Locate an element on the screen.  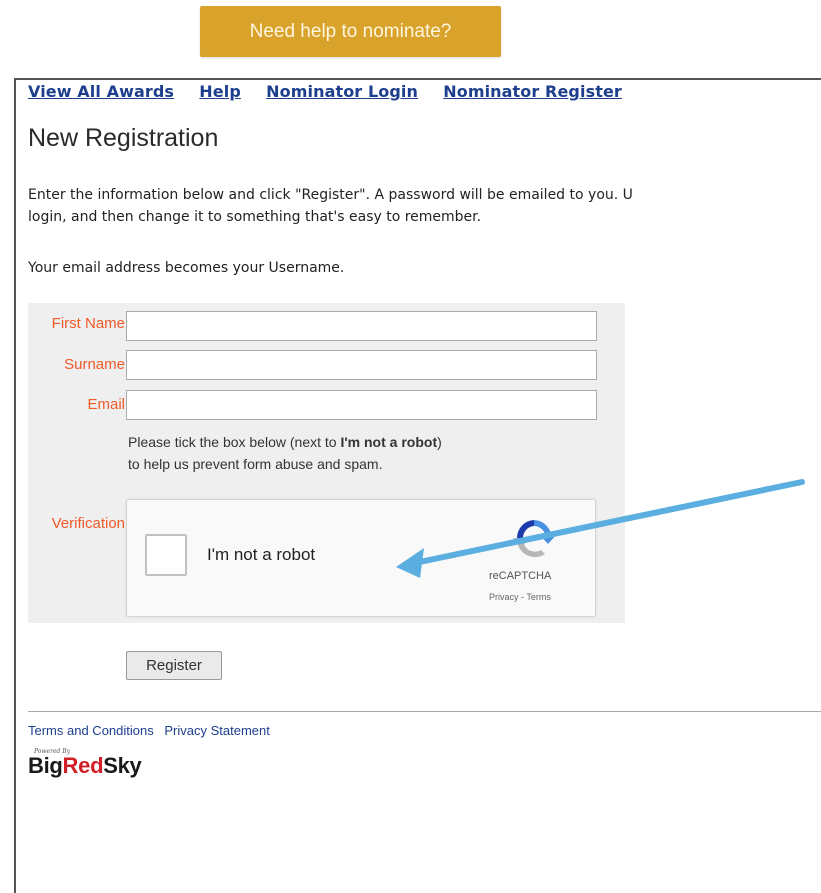
surname-input is located at coordinates (361, 365).